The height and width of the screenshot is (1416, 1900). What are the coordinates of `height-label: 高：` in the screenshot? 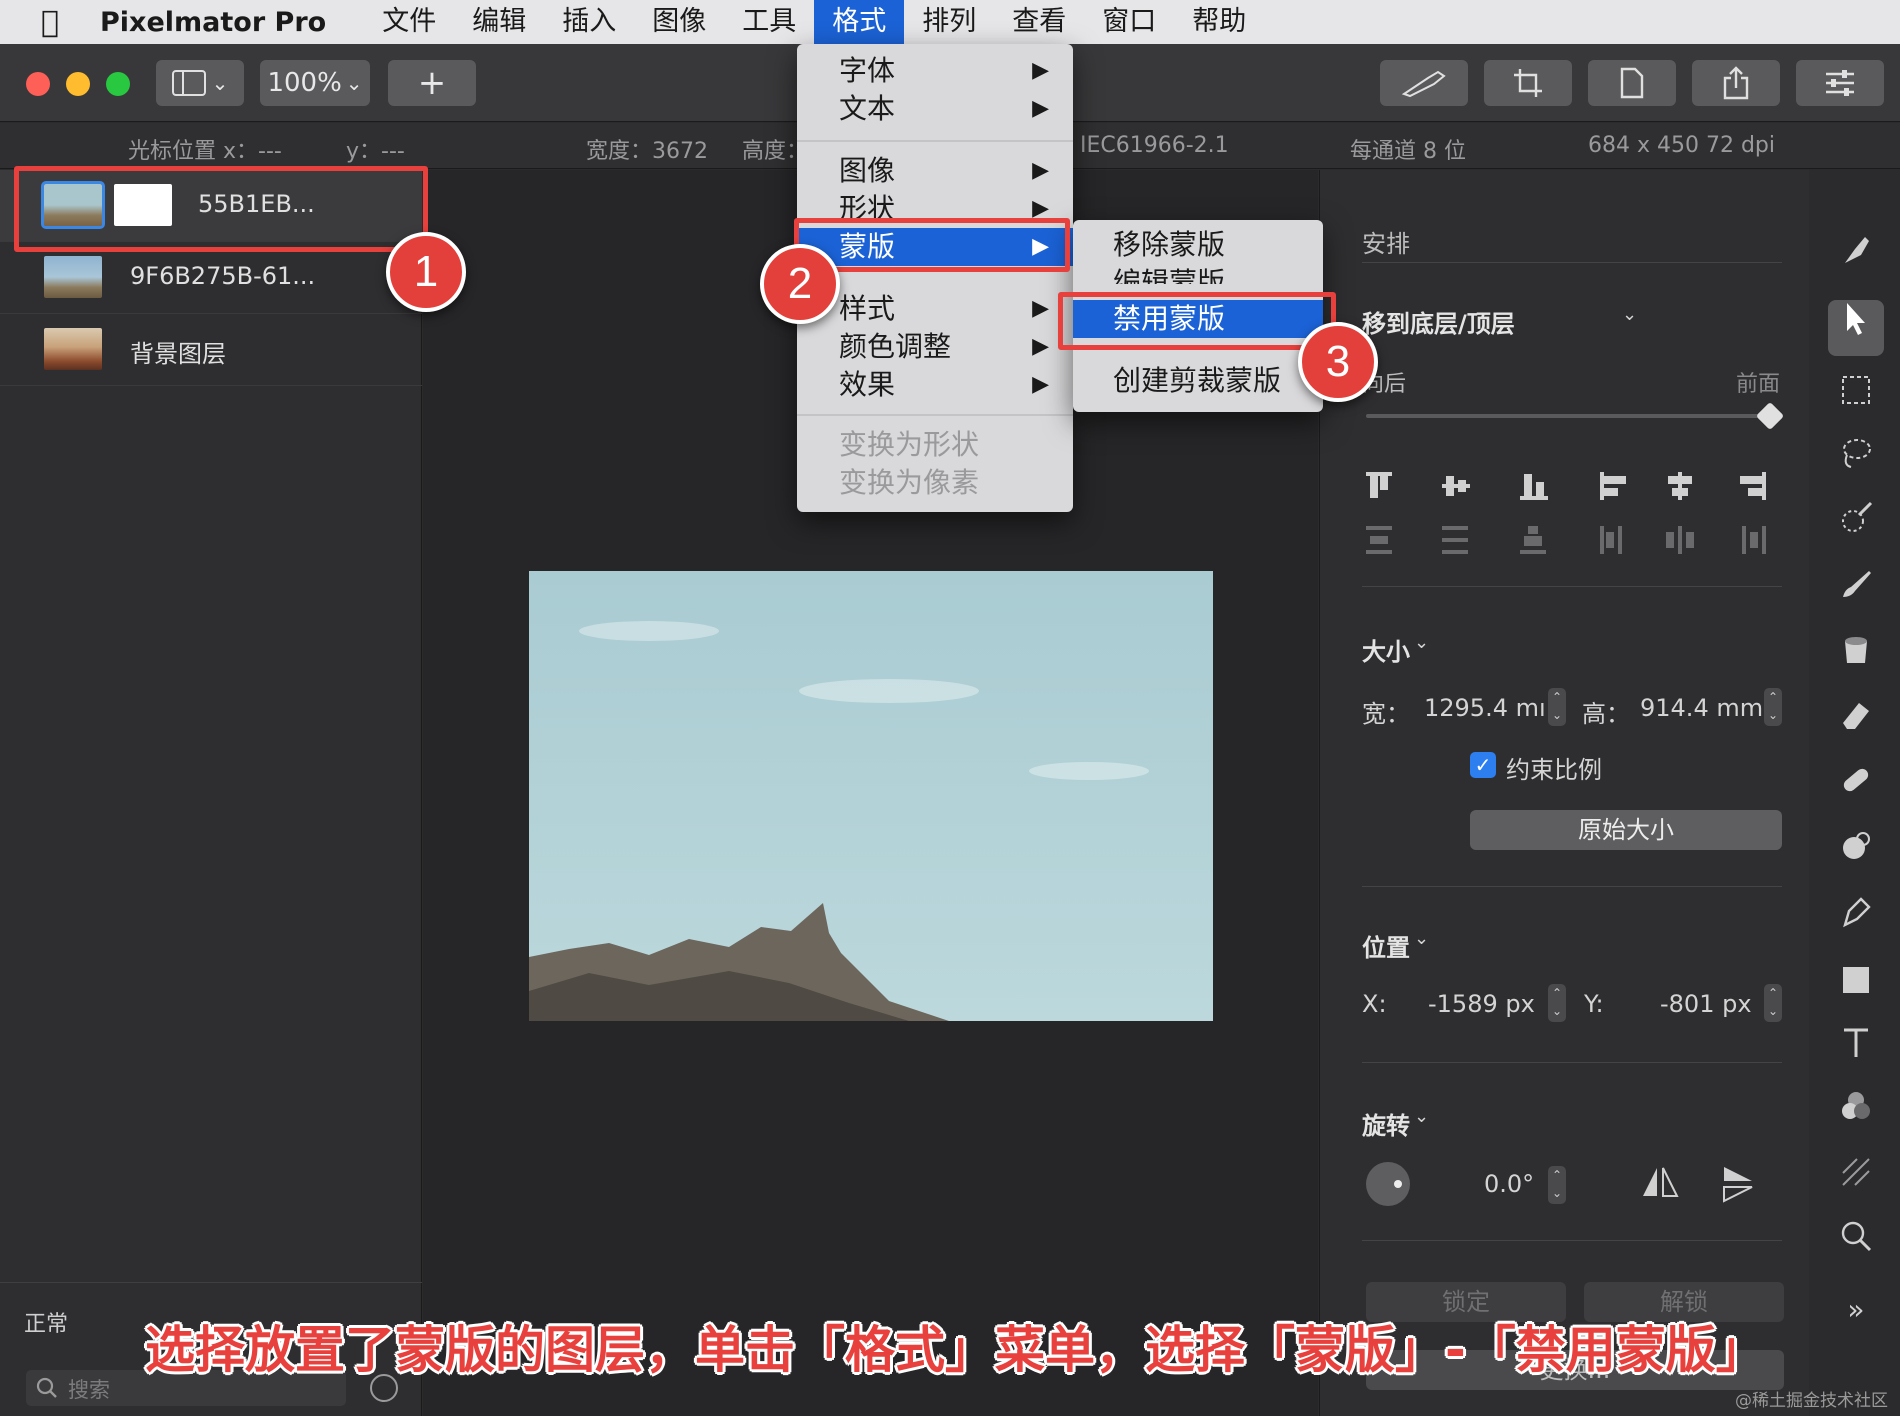 It's located at (1606, 714).